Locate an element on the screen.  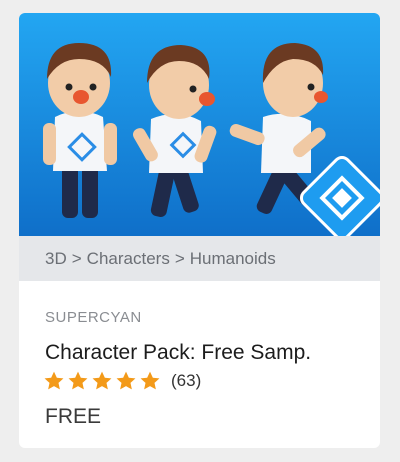
rating-count: (63) is located at coordinates (186, 380).